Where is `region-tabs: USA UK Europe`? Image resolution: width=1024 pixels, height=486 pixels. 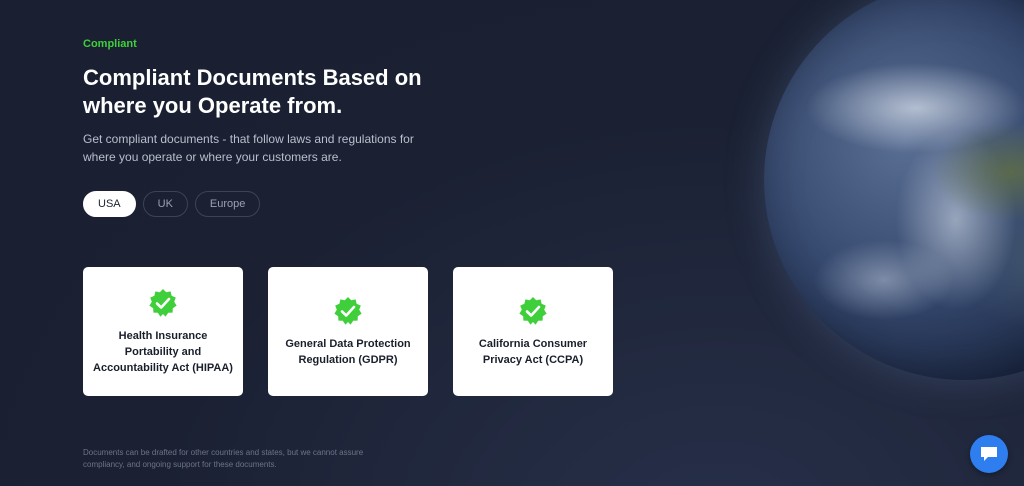
region-tabs: USA UK Europe is located at coordinates (172, 204).